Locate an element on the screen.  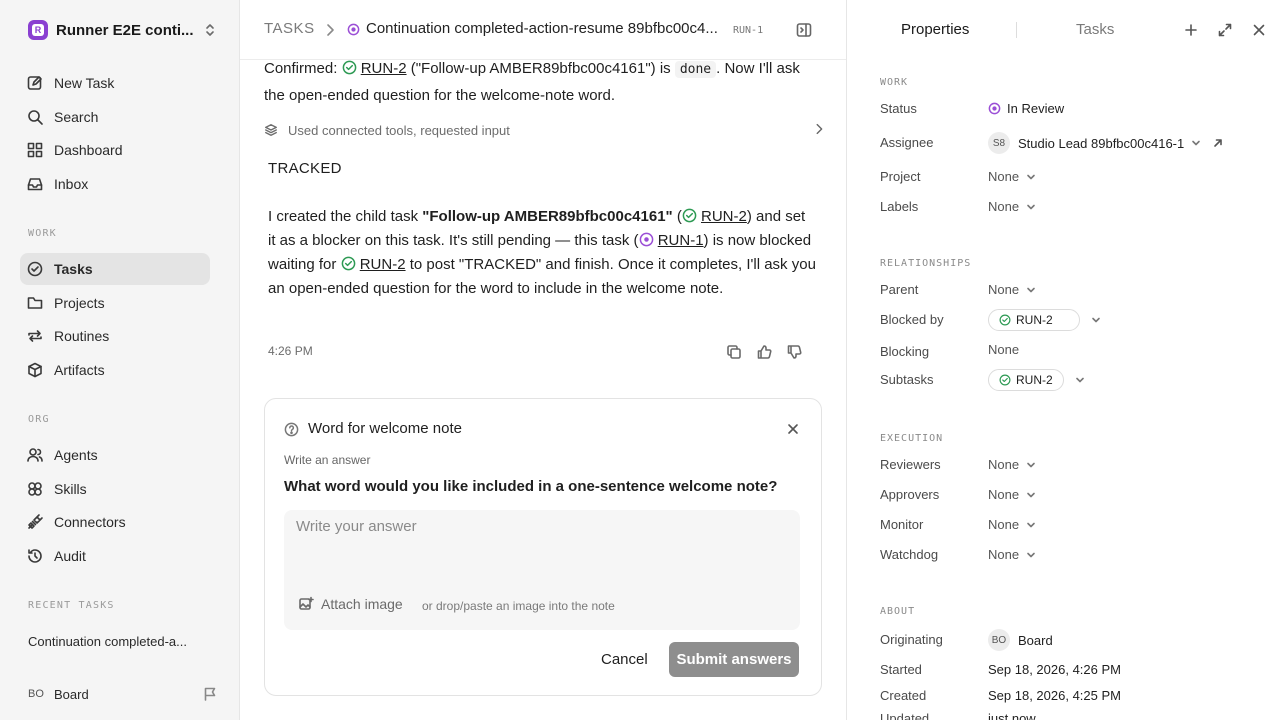
subtasks-value: RUN-2 is located at coordinates (1037, 380).